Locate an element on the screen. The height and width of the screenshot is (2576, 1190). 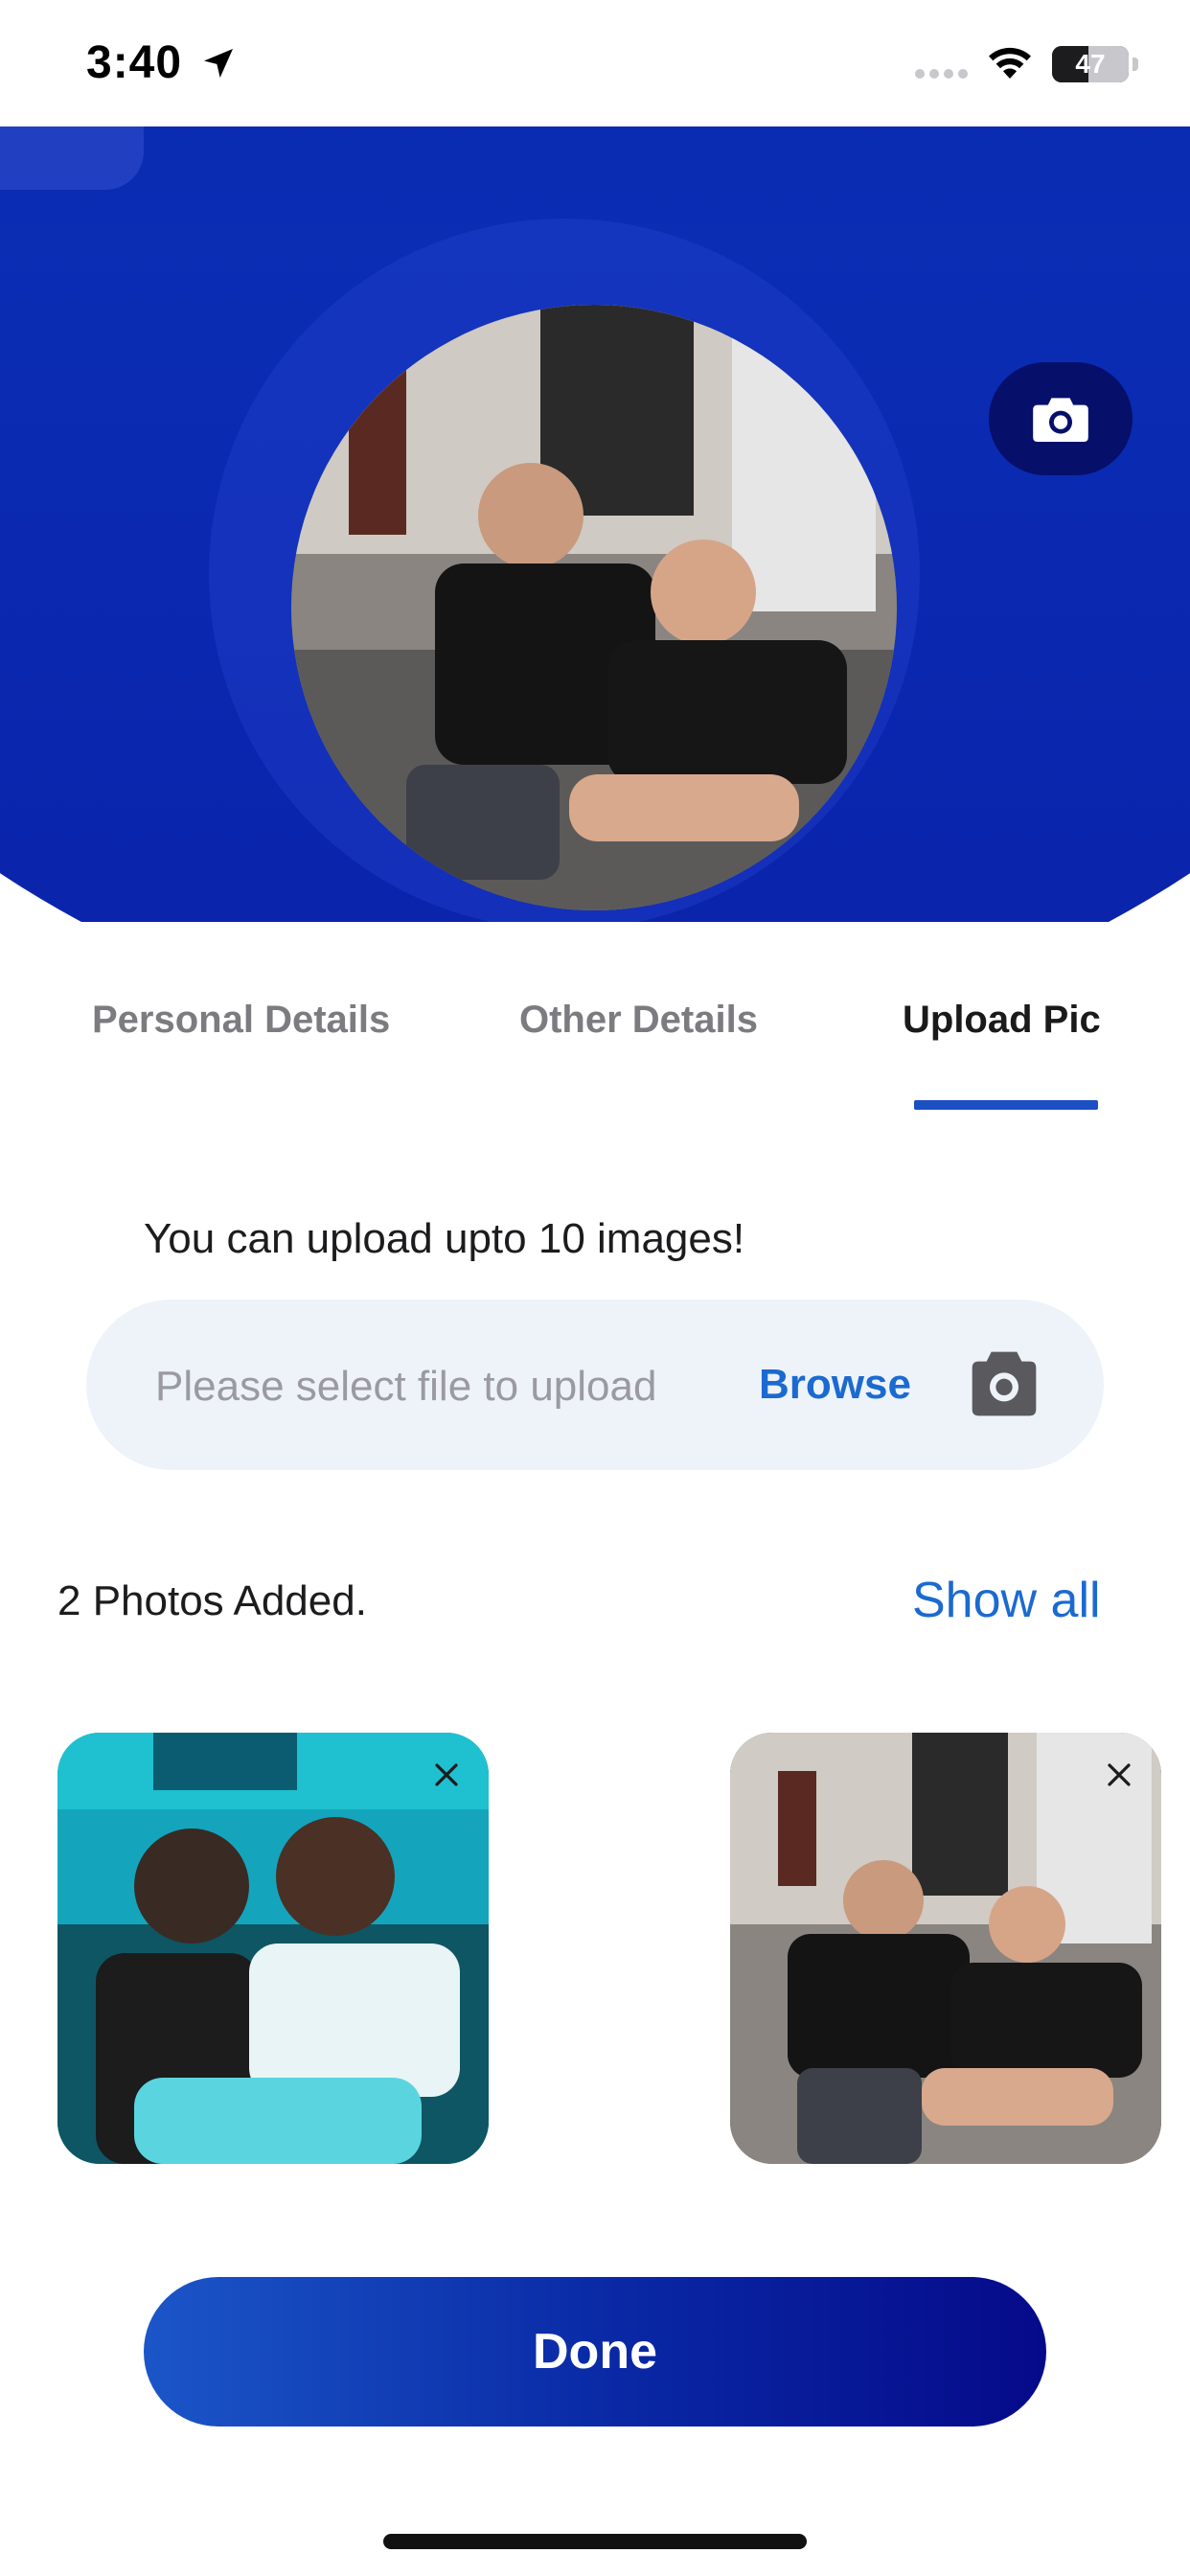
change-photo-button is located at coordinates (1061, 418).